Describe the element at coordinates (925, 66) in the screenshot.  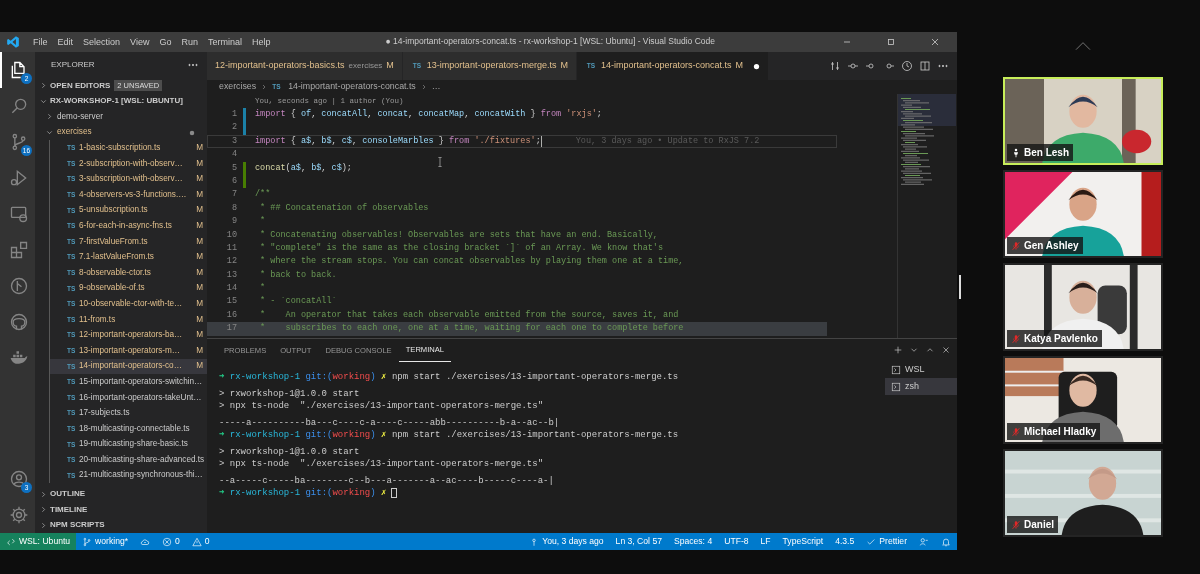
I see `split-editor-icon` at that location.